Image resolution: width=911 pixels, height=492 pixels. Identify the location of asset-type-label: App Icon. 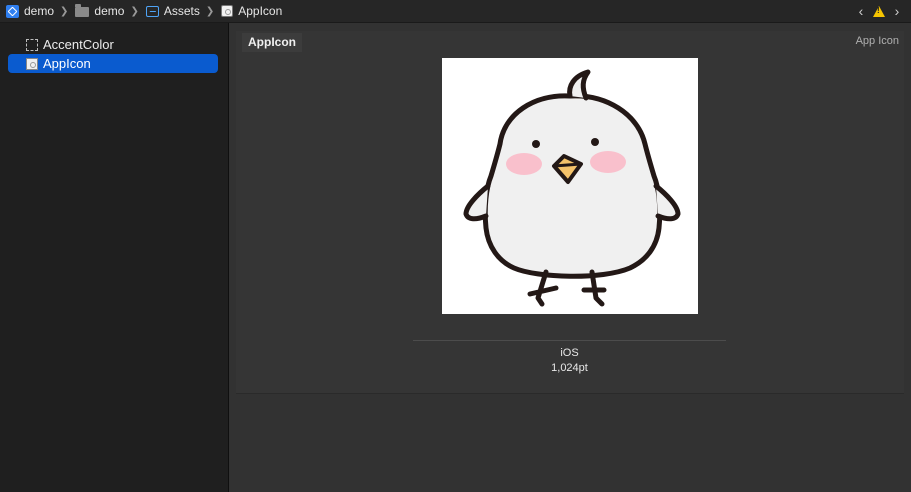
(877, 41).